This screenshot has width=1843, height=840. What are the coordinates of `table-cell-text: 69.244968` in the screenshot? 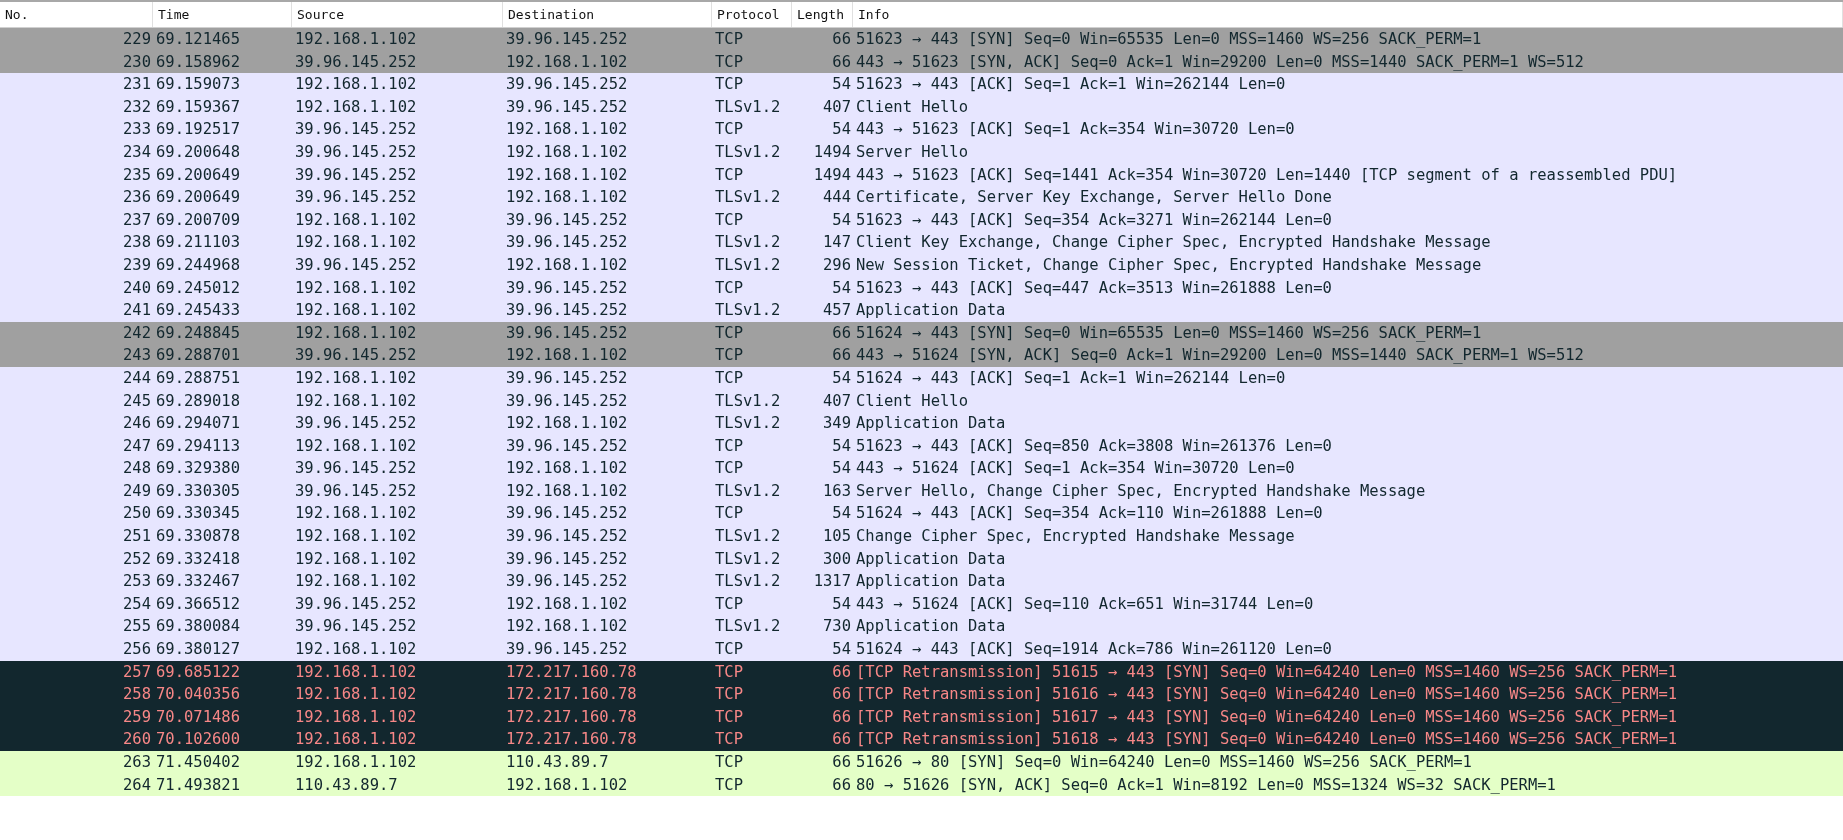 It's located at (198, 265).